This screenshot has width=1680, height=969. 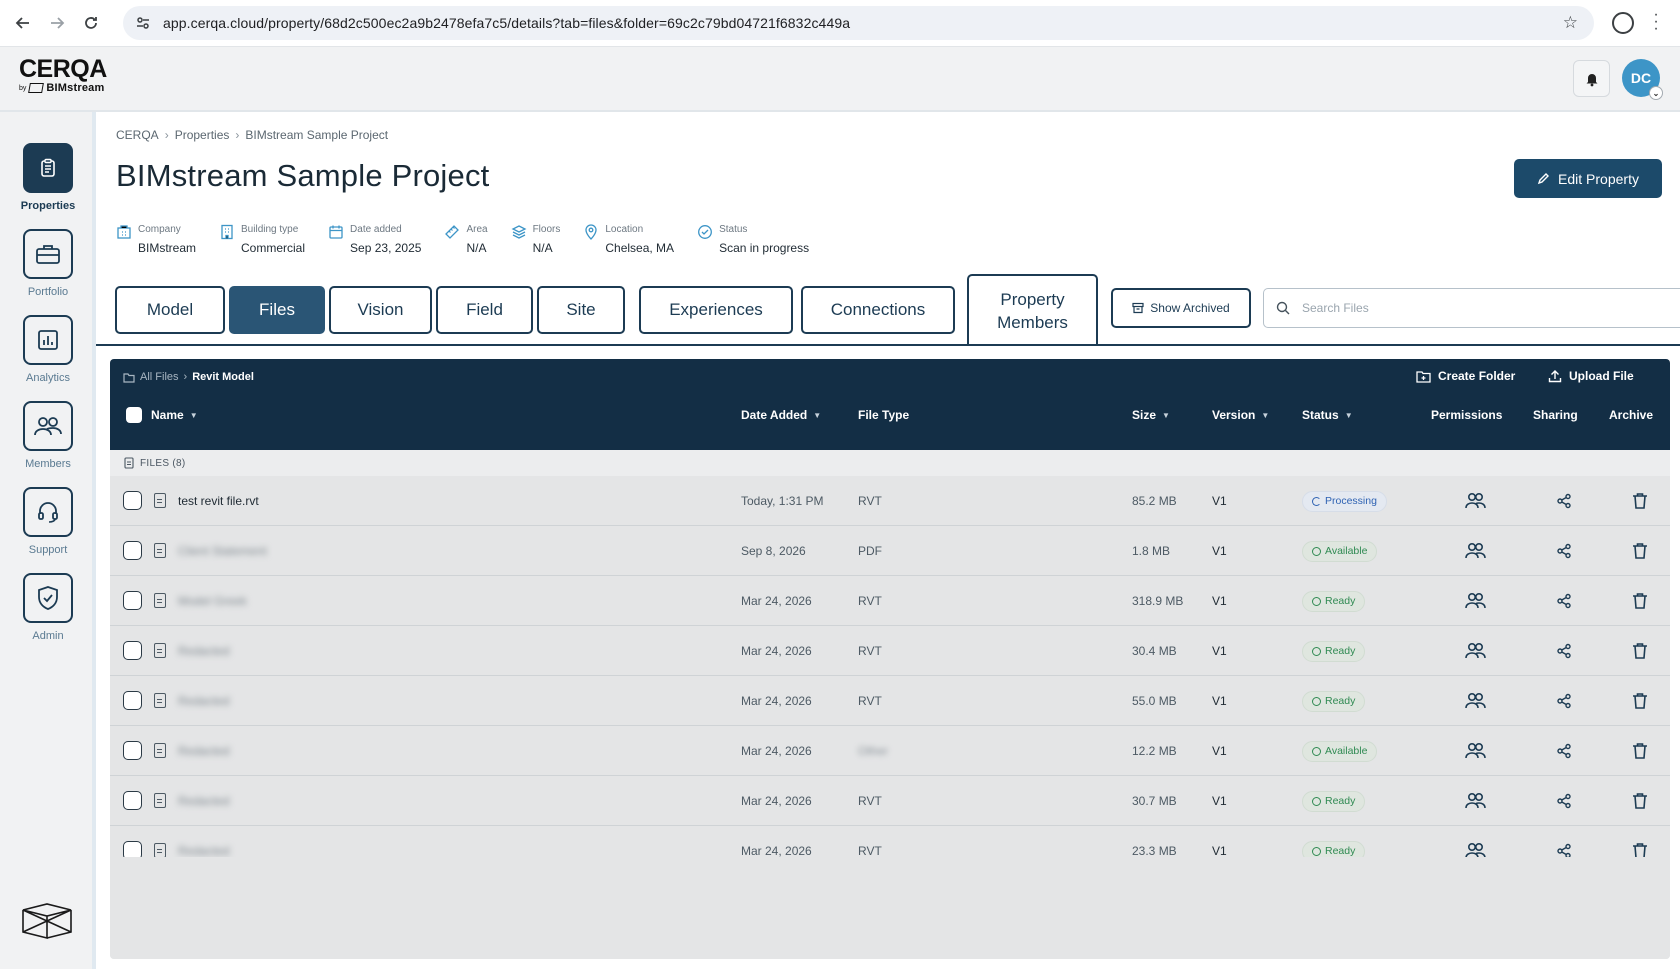 I want to click on breadcrumb-properties: Properties, so click(x=202, y=135).